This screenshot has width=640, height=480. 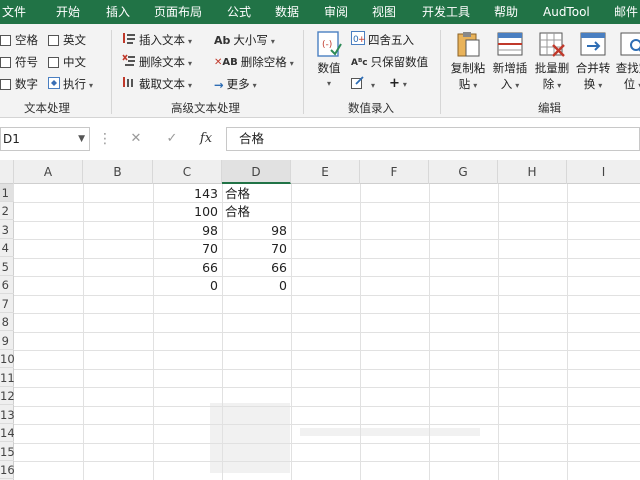 I want to click on tab-file: 文件, so click(x=14, y=12).